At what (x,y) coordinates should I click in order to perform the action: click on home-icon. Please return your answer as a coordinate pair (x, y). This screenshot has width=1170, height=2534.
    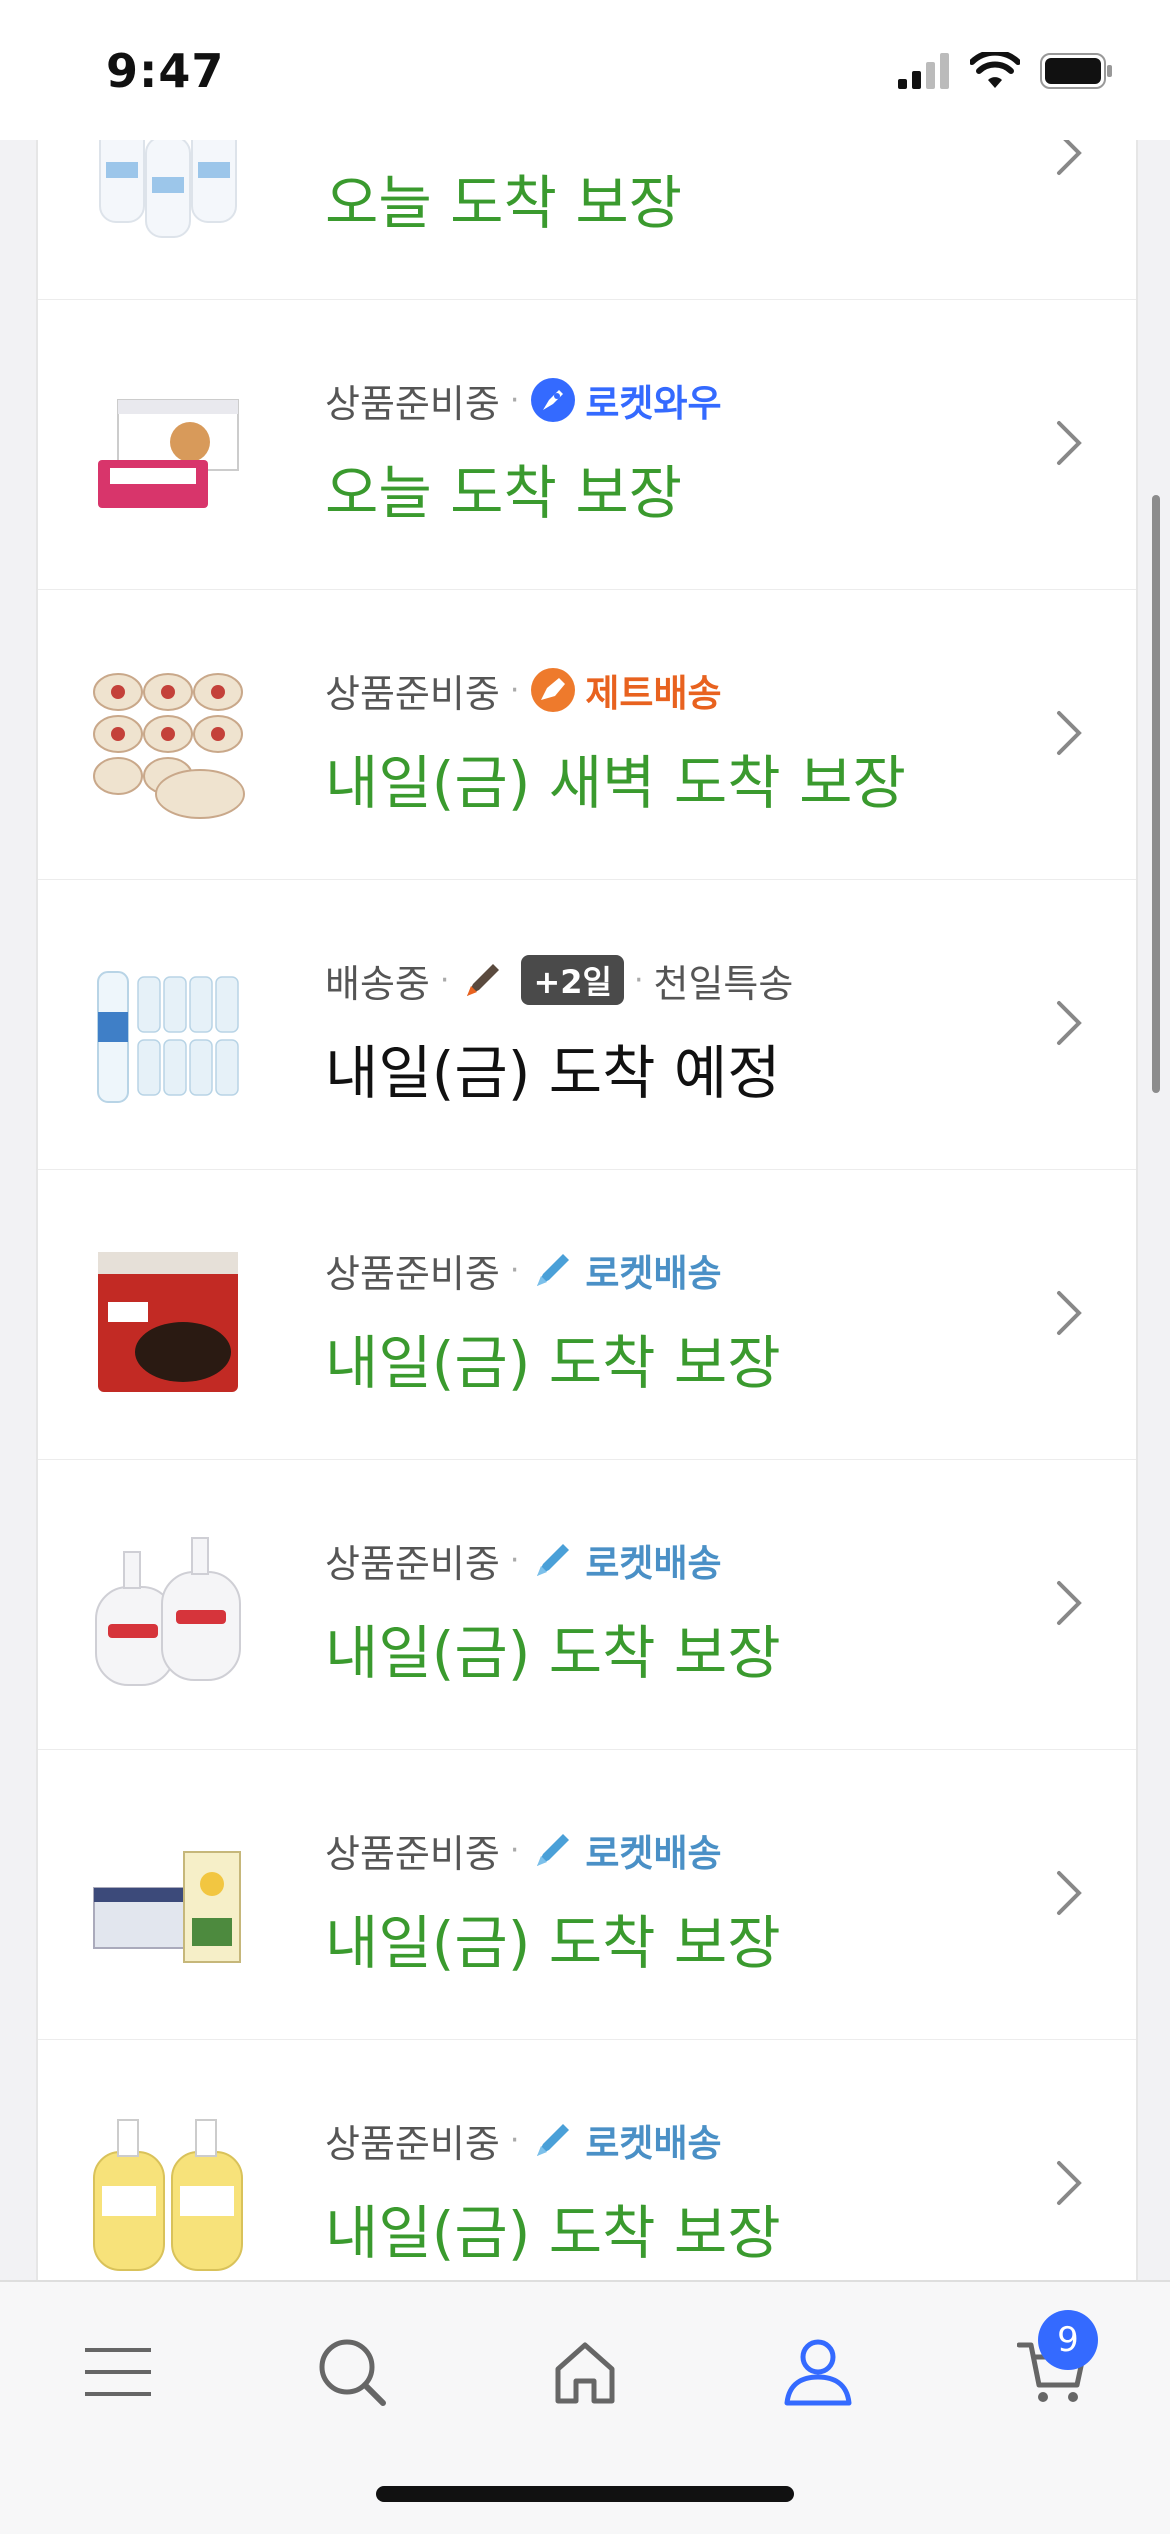
    Looking at the image, I should click on (585, 2373).